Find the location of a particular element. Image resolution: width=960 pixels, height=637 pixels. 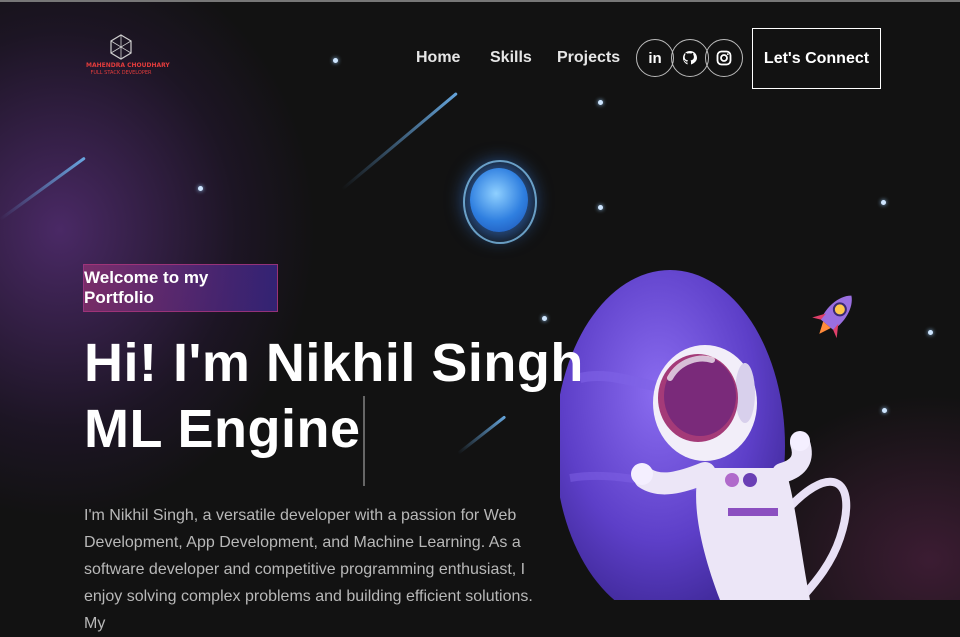

logo-icon is located at coordinates (121, 47).